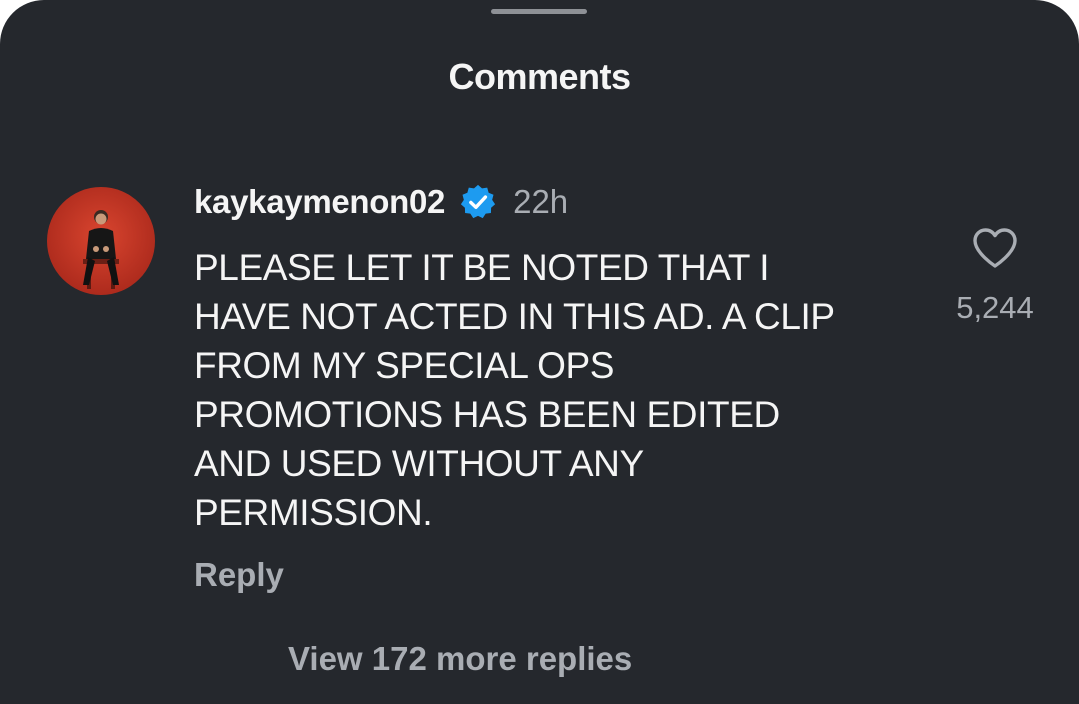 Image resolution: width=1079 pixels, height=704 pixels. What do you see at coordinates (313, 512) in the screenshot?
I see `comment-line: PERMISSION.` at bounding box center [313, 512].